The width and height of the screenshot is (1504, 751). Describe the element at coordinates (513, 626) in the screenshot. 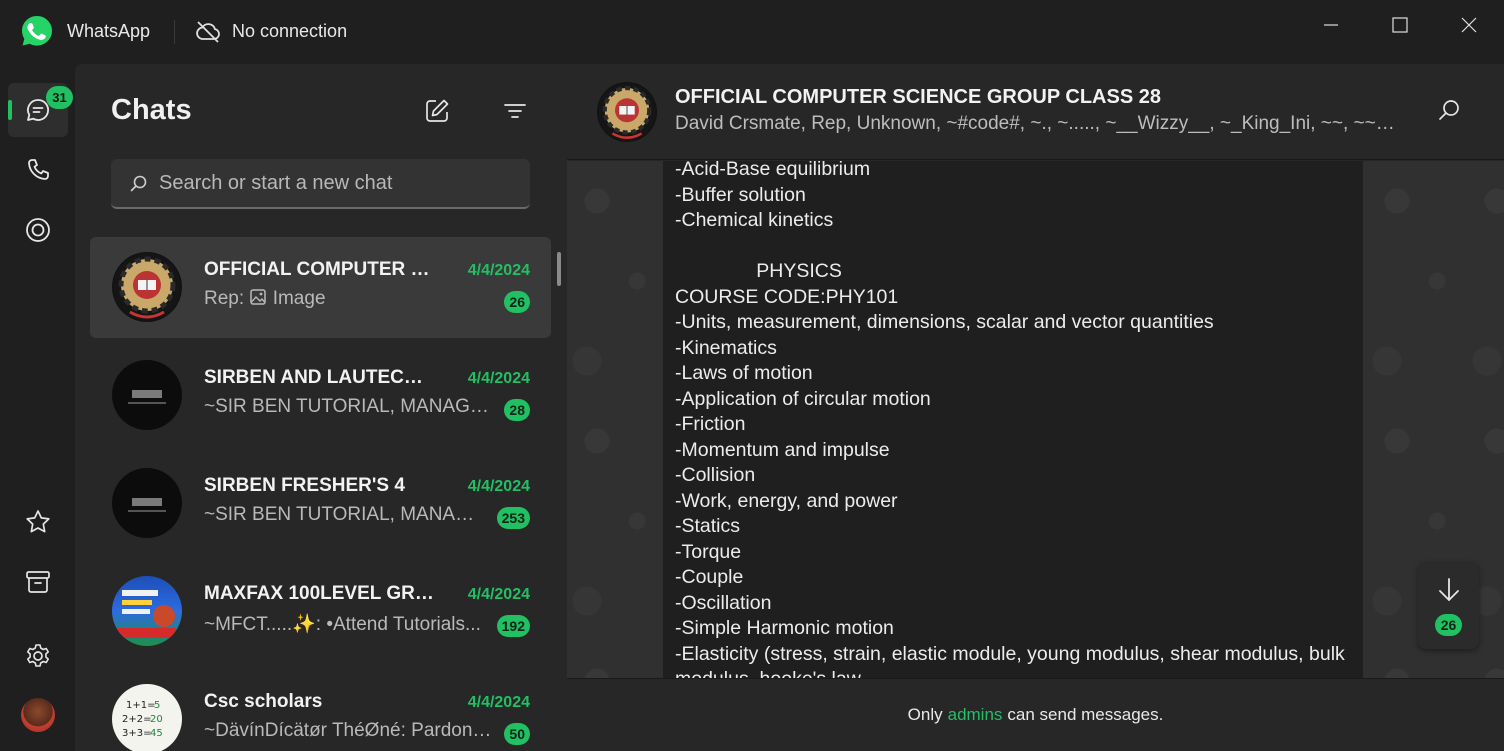

I see `unread-badge: 192` at that location.